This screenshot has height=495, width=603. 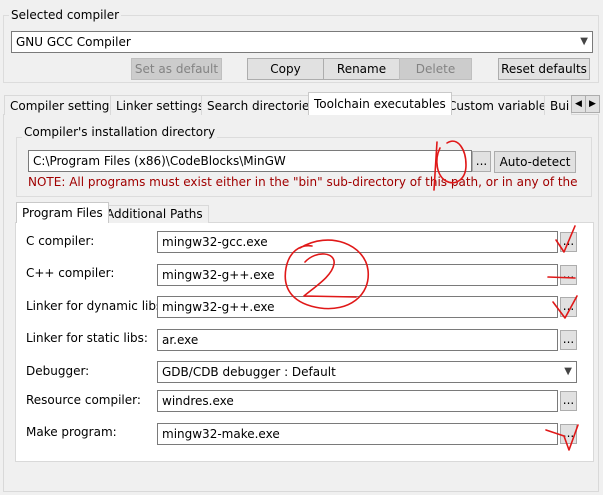 What do you see at coordinates (357, 434) in the screenshot?
I see `make-program-input: mingw32-make.exe` at bounding box center [357, 434].